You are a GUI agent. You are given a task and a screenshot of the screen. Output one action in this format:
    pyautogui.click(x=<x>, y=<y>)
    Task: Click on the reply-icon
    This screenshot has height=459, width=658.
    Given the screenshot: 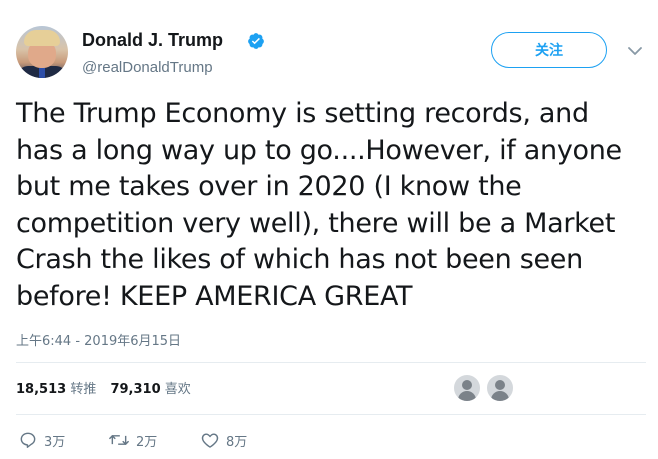 What is the action you would take?
    pyautogui.click(x=28, y=440)
    